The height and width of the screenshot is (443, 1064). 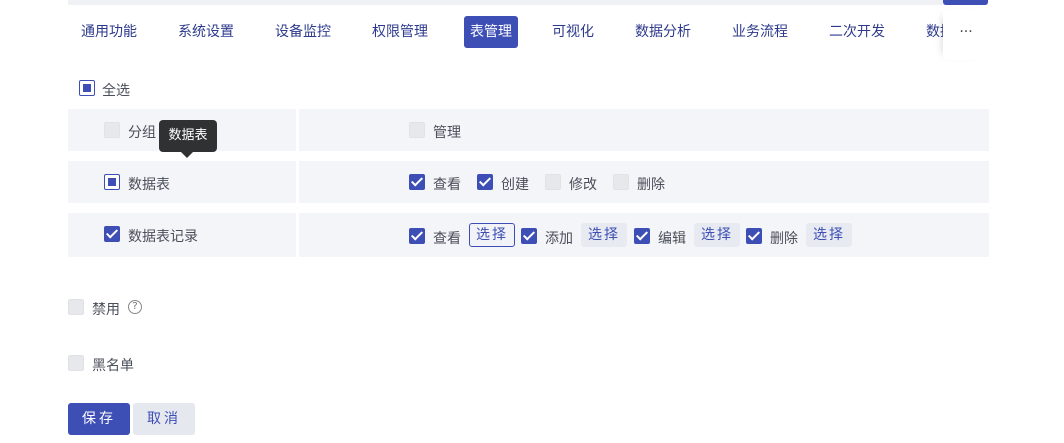 What do you see at coordinates (485, 182) in the screenshot?
I see `table-create-checkbox` at bounding box center [485, 182].